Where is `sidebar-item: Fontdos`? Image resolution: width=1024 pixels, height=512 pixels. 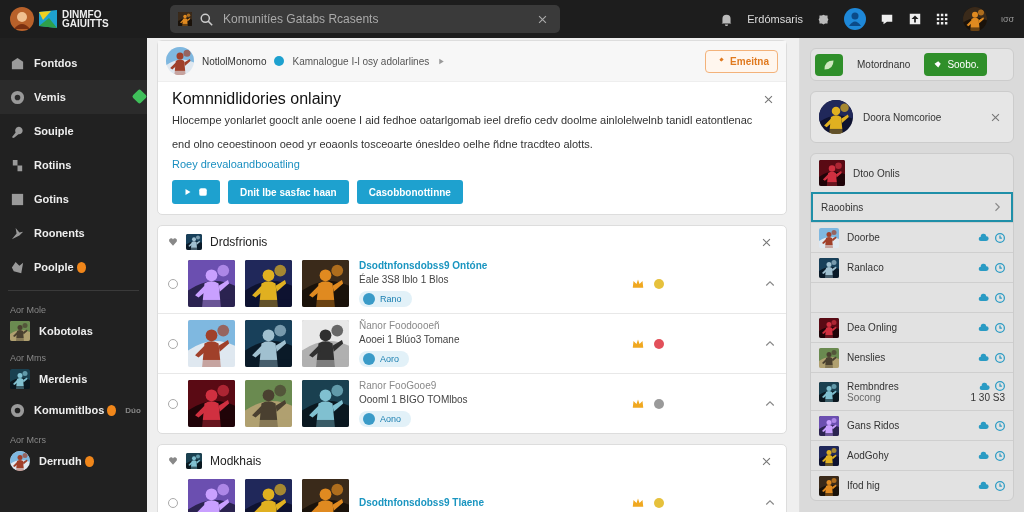
sidebar-item: Fontdos is located at coordinates (73, 63).